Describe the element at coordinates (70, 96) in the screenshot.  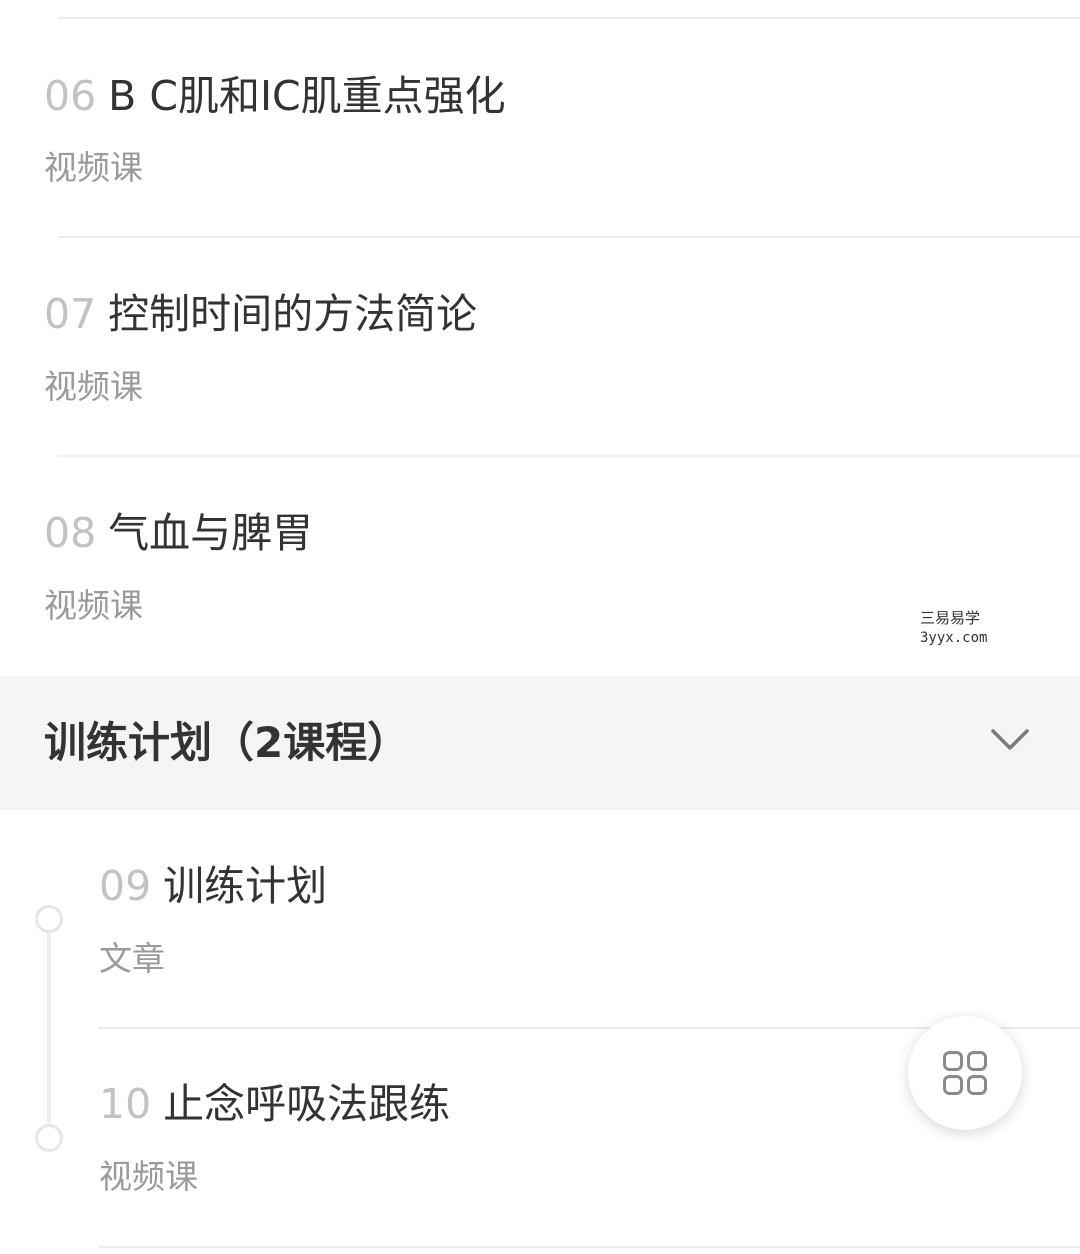
I see `lesson-number: 06` at that location.